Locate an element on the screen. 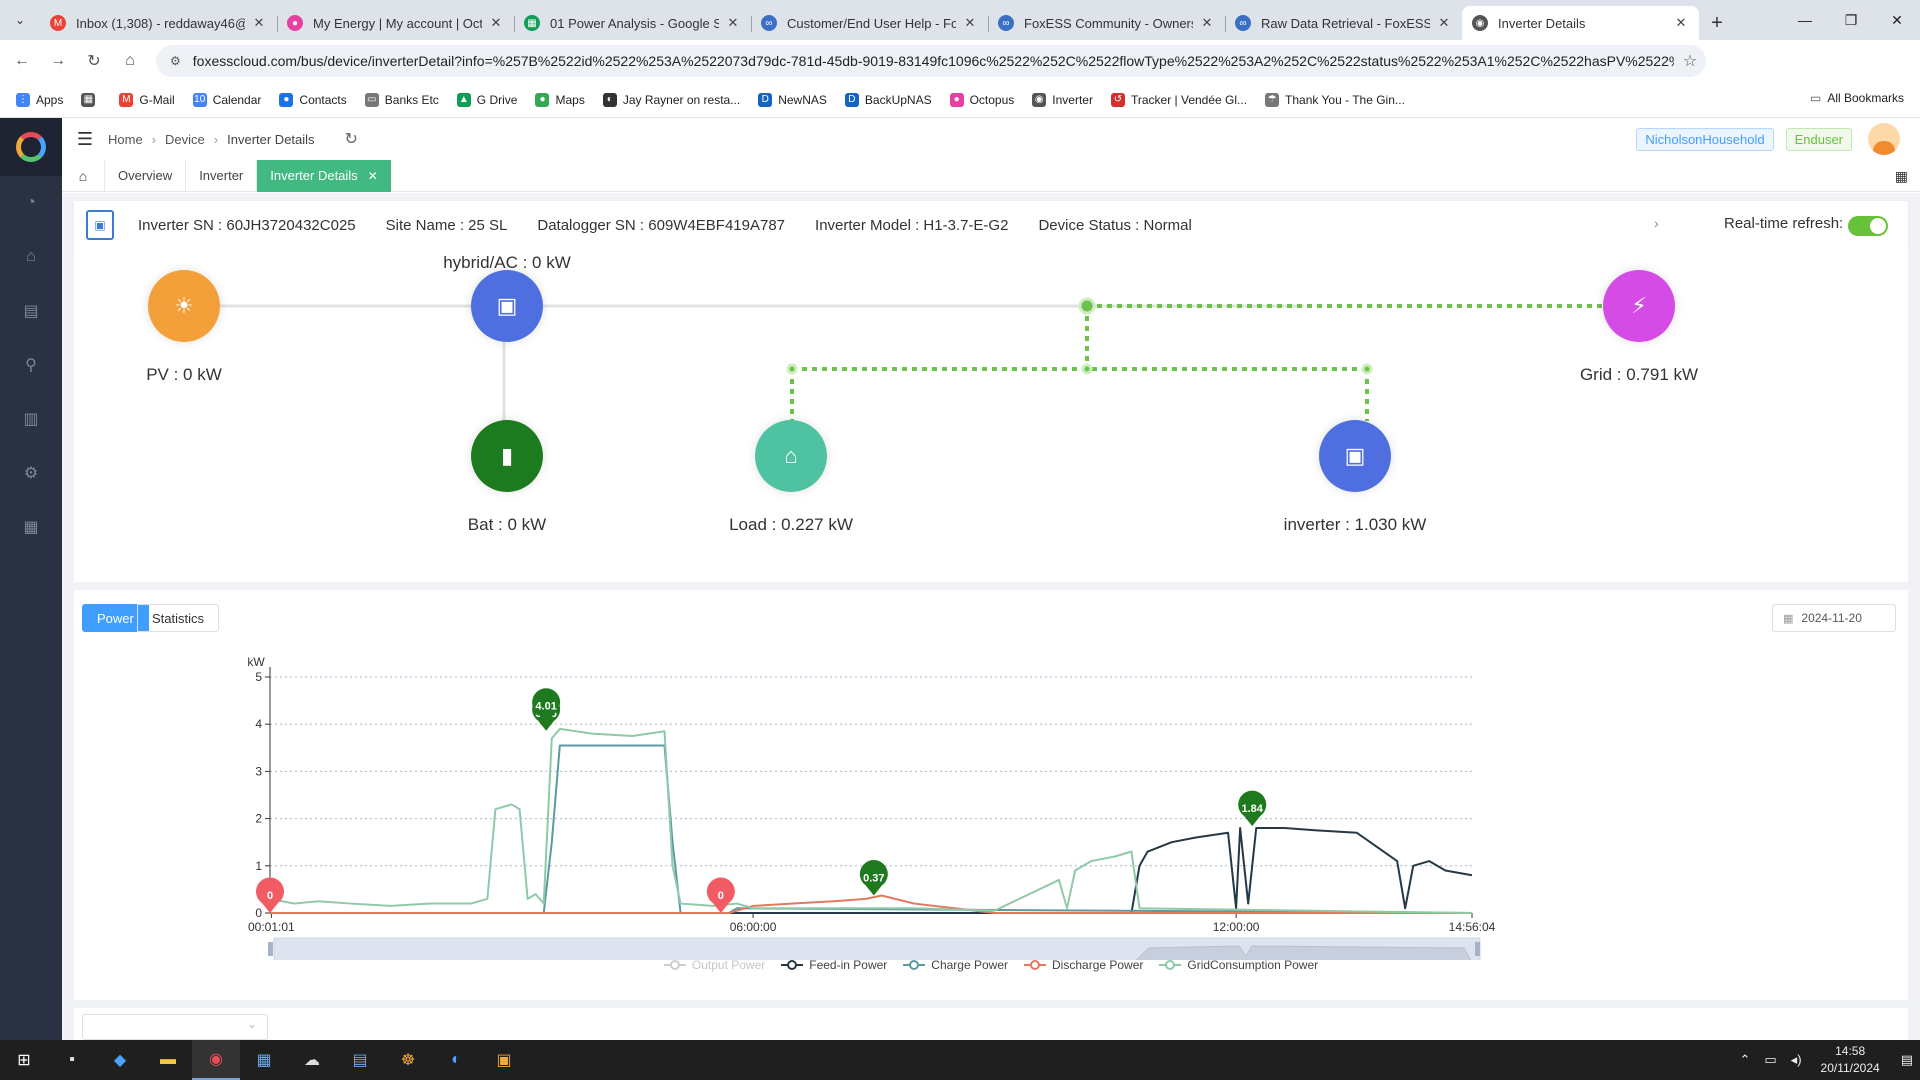 The height and width of the screenshot is (1080, 1920). browser-tab: M Inbox (1,308) - reddaway46@ ✕ is located at coordinates (158, 23).